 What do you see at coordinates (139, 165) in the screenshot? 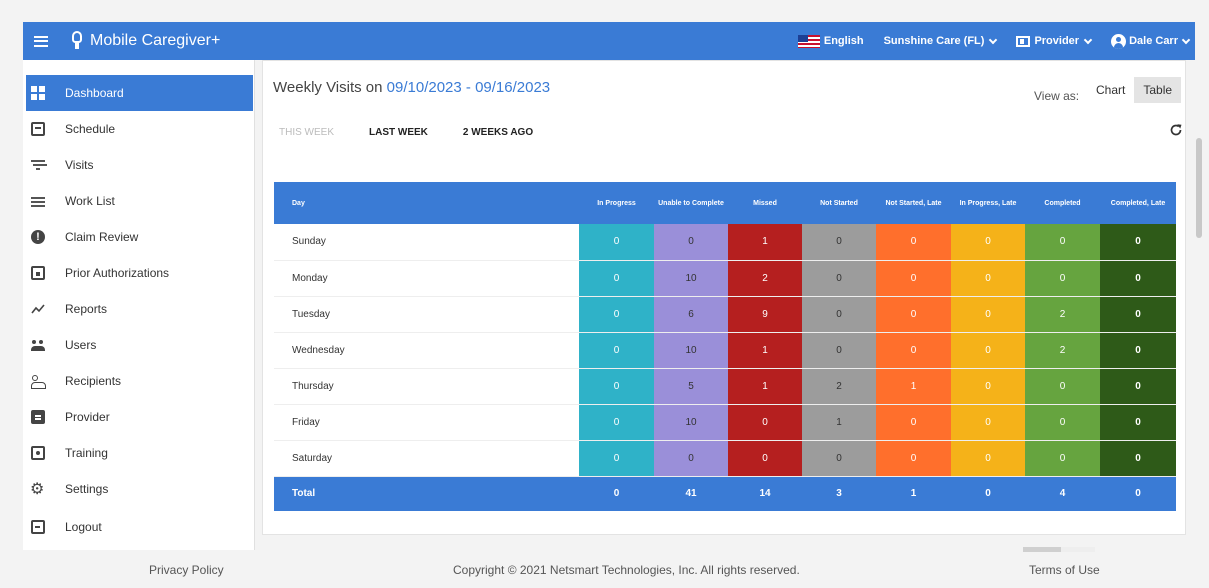
I see `sidebar-item-visits: Visits` at bounding box center [139, 165].